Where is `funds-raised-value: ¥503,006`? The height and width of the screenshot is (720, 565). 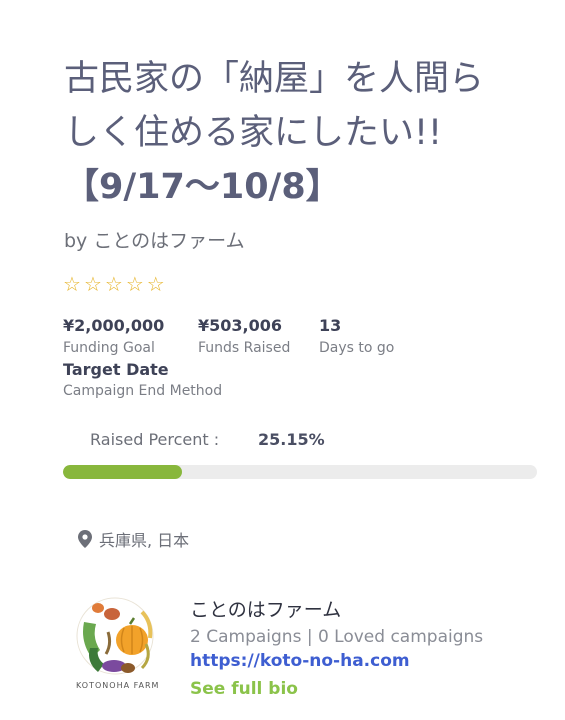 funds-raised-value: ¥503,006 is located at coordinates (240, 325).